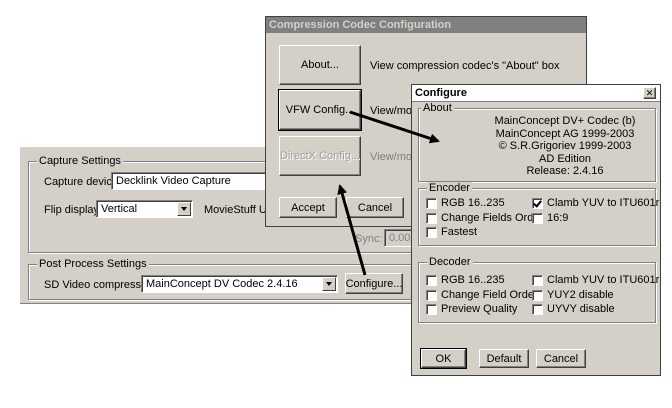  What do you see at coordinates (450, 262) in the screenshot?
I see `decoder-group-title: Decoder` at bounding box center [450, 262].